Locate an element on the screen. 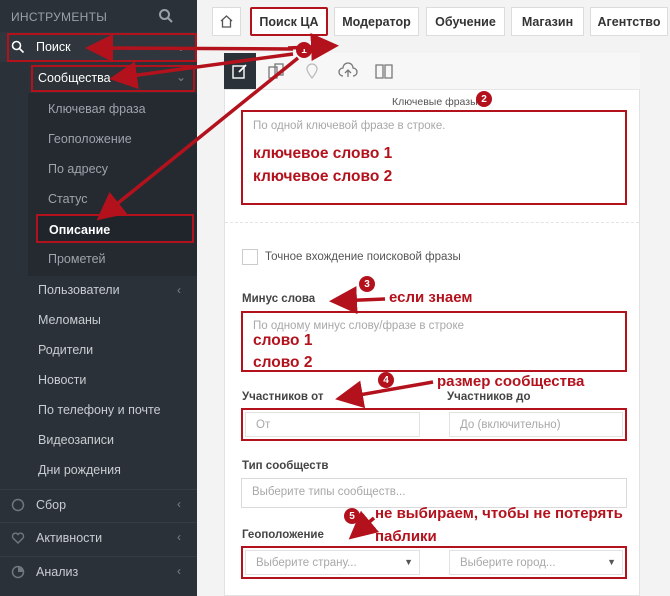 Image resolution: width=670 pixels, height=596 pixels. minus-word-line-1: слово 1 is located at coordinates (283, 340).